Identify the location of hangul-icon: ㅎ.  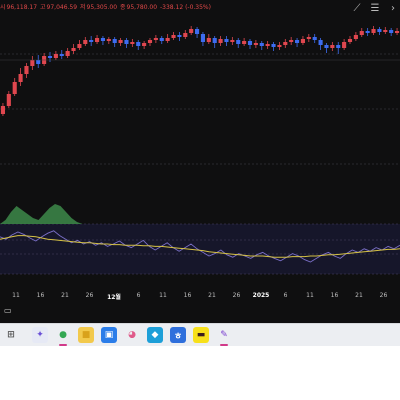
(178, 335).